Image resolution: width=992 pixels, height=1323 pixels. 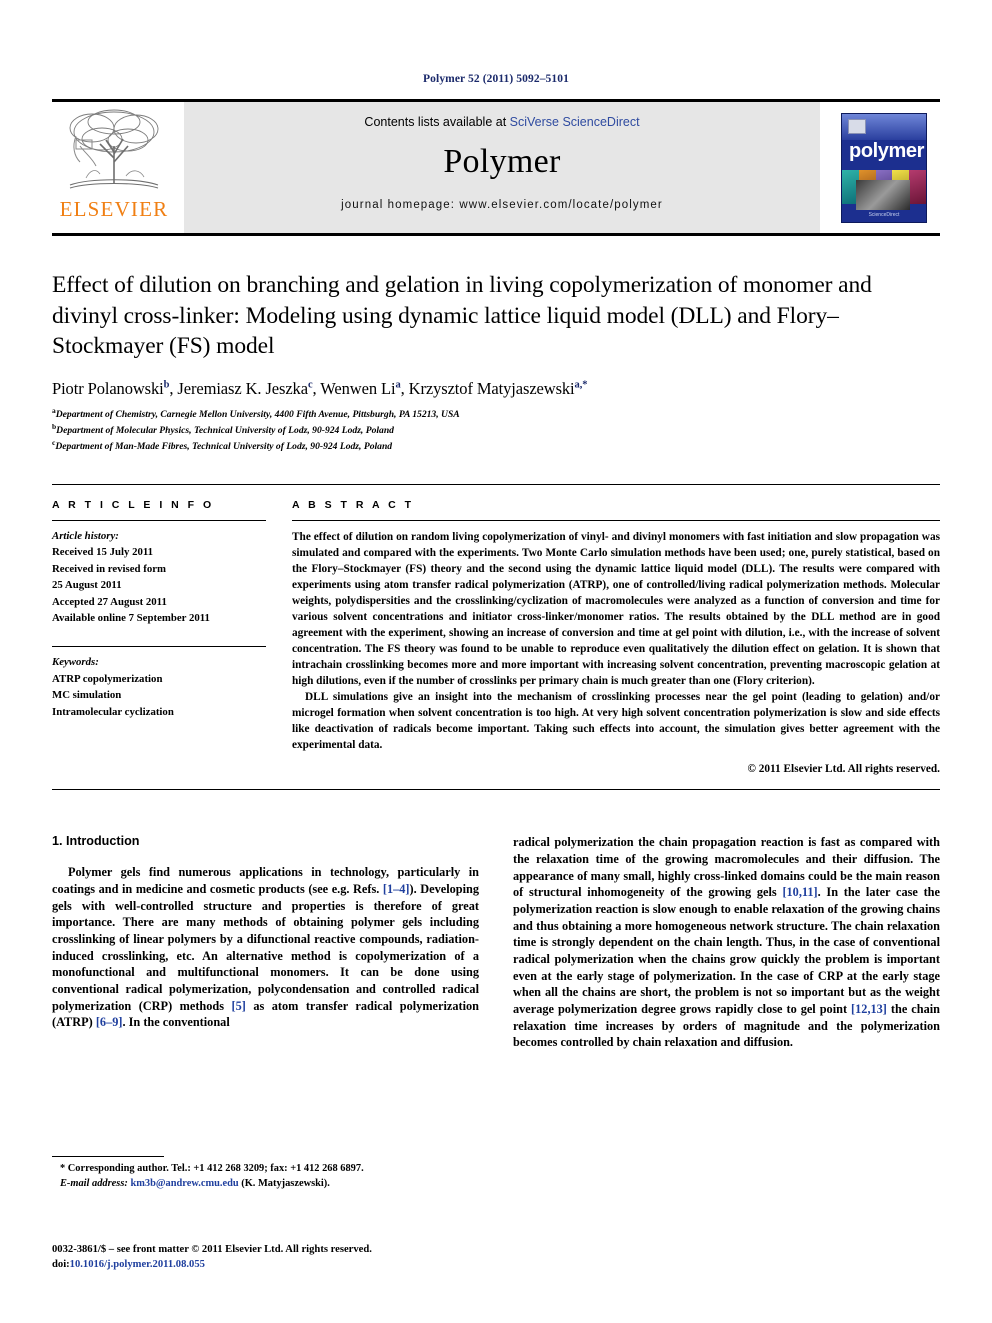 What do you see at coordinates (159, 647) in the screenshot?
I see `keywords-rule` at bounding box center [159, 647].